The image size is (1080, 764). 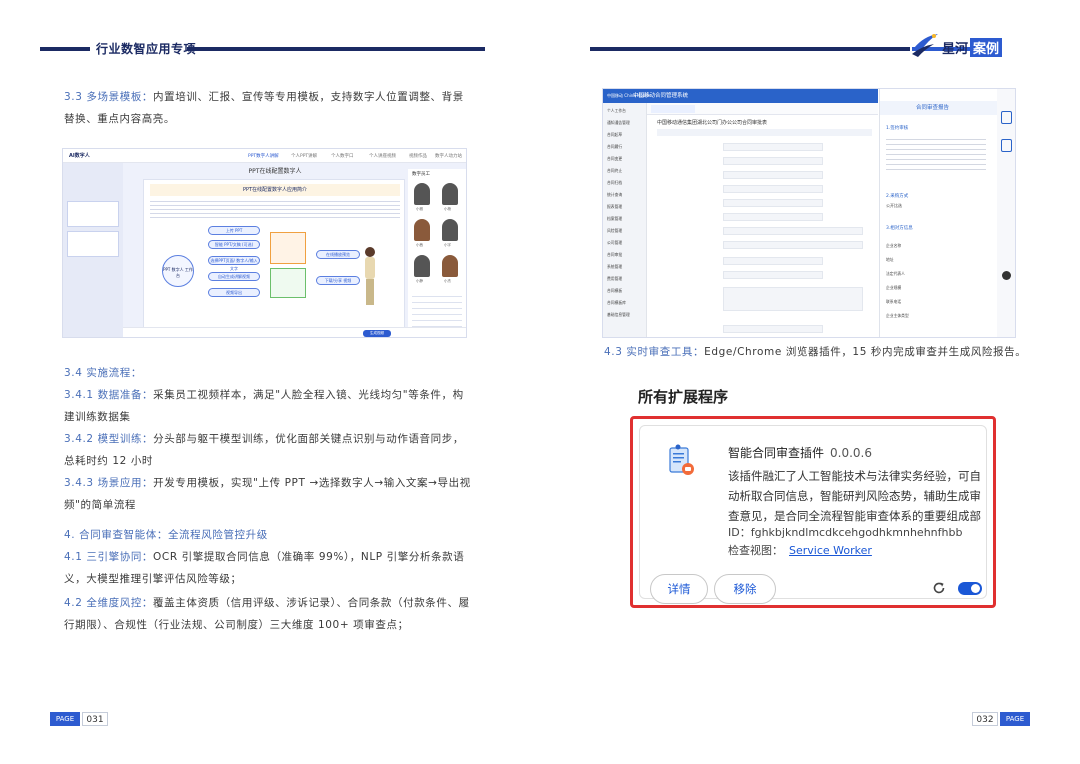 I want to click on flow-node: 视频导出, so click(x=234, y=292).